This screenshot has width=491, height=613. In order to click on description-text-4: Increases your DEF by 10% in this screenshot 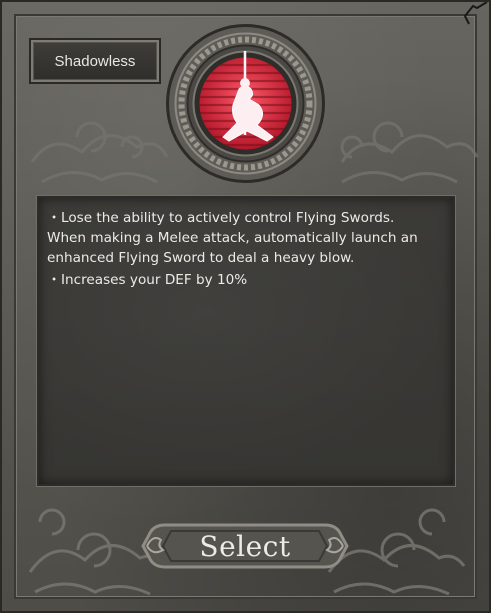, I will do `click(154, 280)`.